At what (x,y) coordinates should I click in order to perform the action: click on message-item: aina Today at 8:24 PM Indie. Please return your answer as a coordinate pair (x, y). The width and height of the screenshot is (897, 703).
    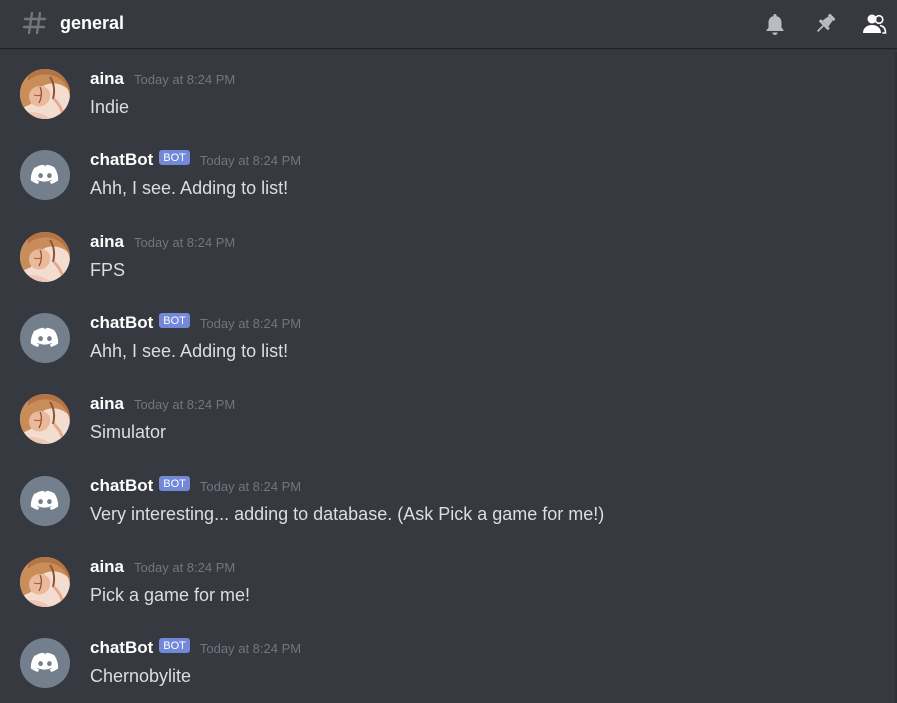
    Looking at the image, I should click on (448, 92).